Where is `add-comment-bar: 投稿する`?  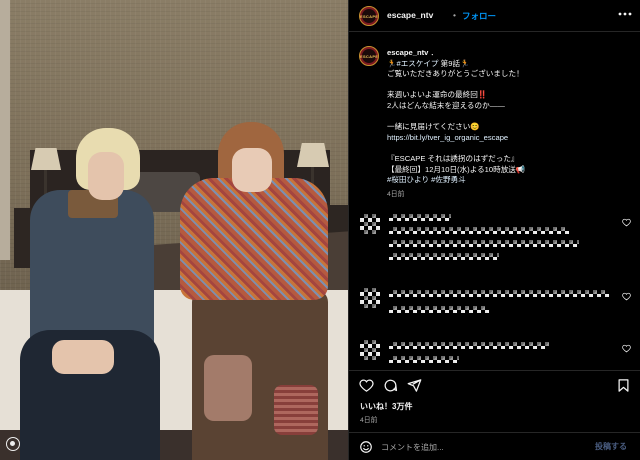
add-comment-bar: 投稿する is located at coordinates (494, 446).